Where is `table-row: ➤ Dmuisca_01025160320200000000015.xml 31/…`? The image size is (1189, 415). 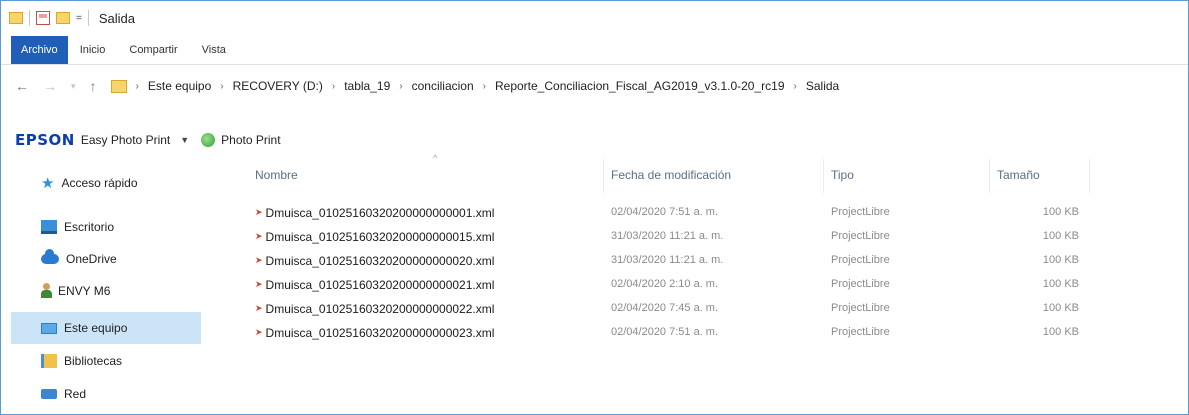
table-row: ➤ Dmuisca_01025160320200000000015.xml 31/… is located at coordinates (711, 238).